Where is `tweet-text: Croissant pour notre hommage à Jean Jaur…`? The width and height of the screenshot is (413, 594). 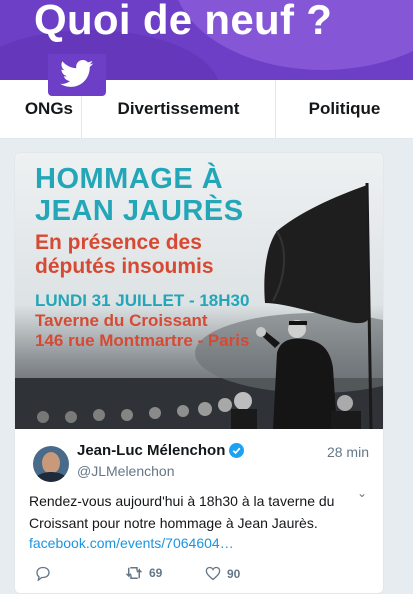 tweet-text: Croissant pour notre hommage à Jean Jaur… is located at coordinates (173, 523).